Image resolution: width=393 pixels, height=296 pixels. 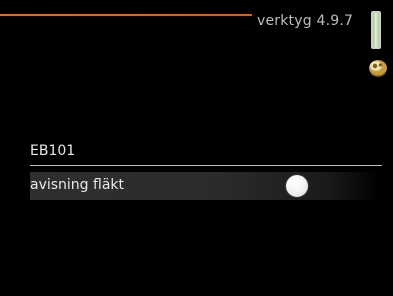 What do you see at coordinates (205, 186) in the screenshot?
I see `setting-row-defrost-fan: avisning fläkt` at bounding box center [205, 186].